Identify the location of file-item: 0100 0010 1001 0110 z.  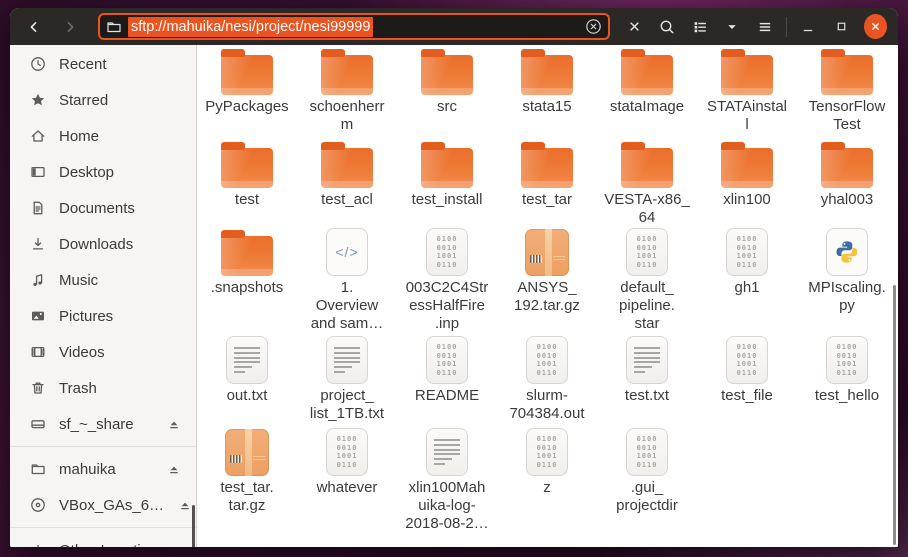
(547, 487).